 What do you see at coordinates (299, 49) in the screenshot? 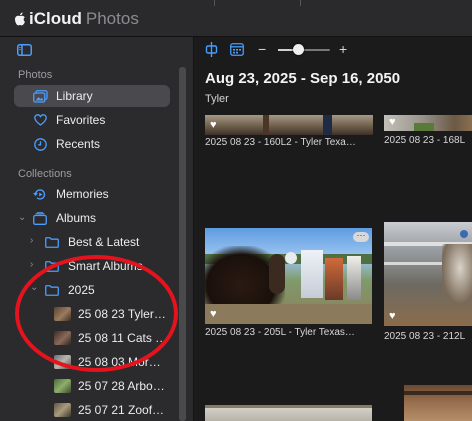
I see `zoom-slider-knob` at bounding box center [299, 49].